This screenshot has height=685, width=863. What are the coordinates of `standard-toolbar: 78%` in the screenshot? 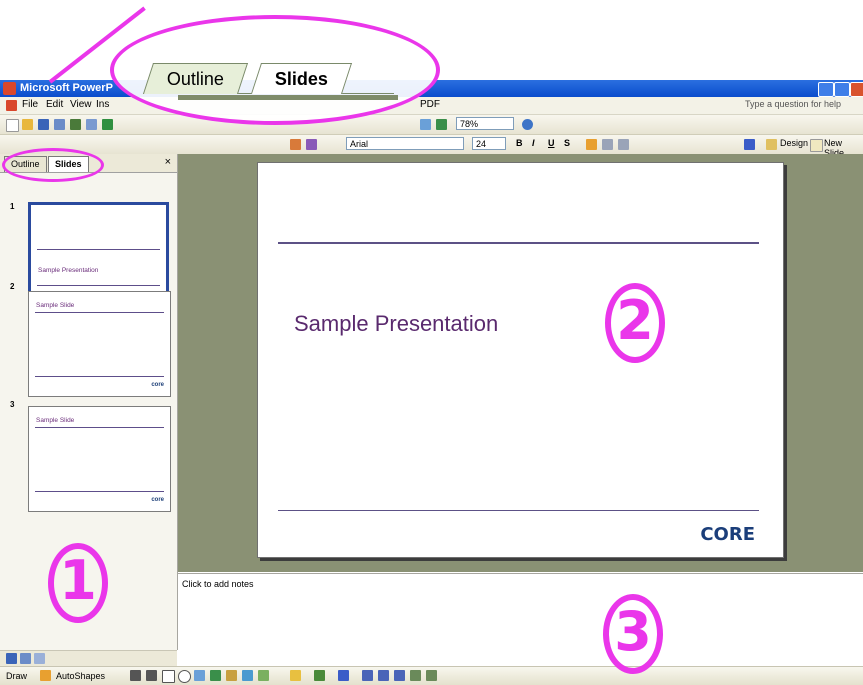 It's located at (431, 125).